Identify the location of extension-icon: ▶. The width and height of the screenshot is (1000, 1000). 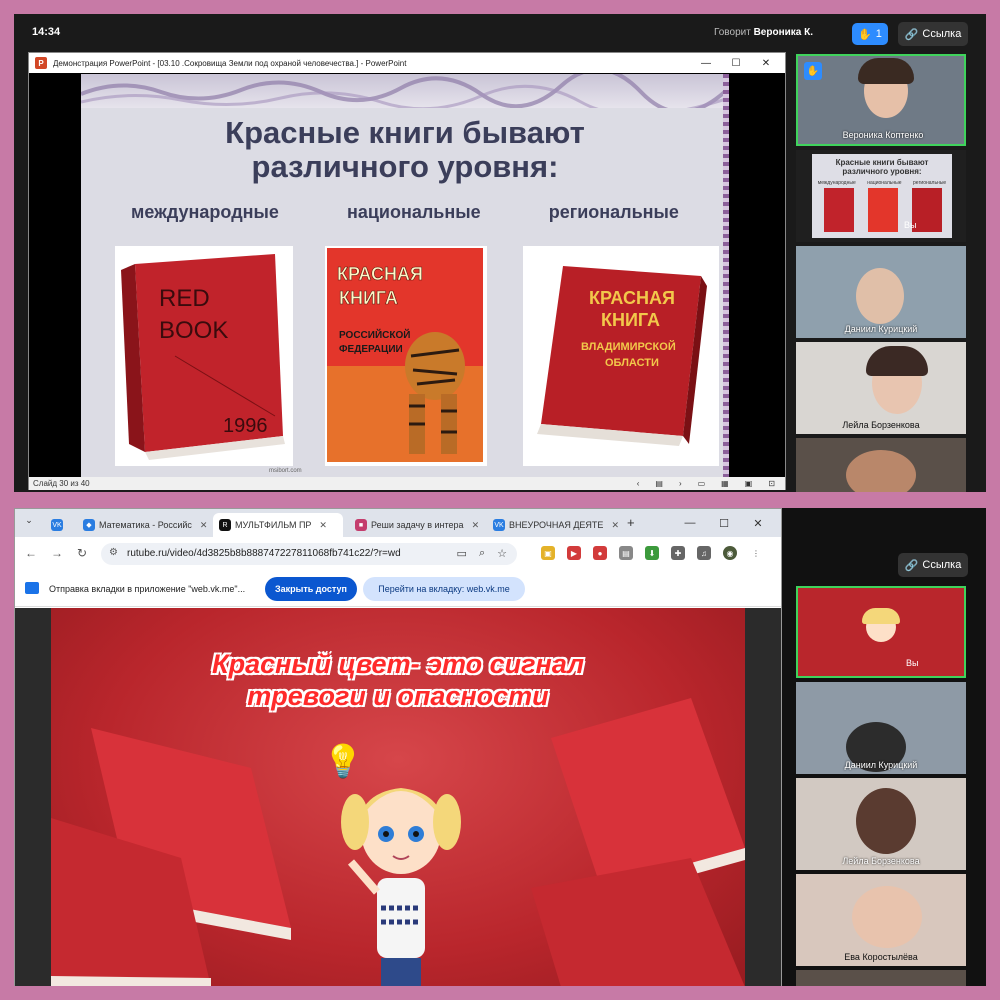
(574, 553).